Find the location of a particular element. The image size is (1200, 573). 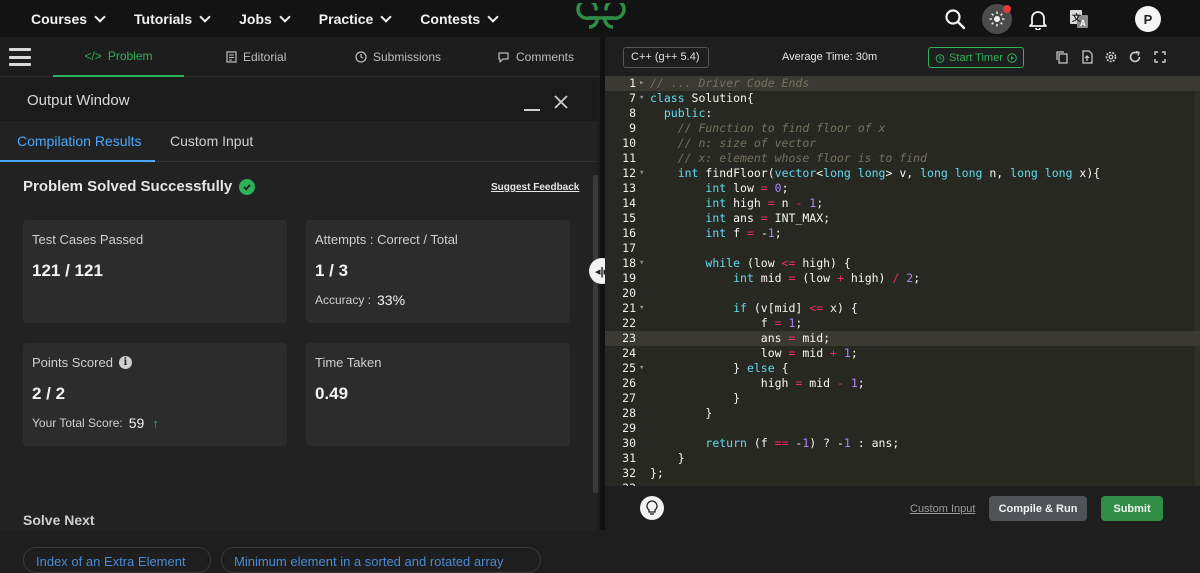

line-number: 10 is located at coordinates (629, 143).